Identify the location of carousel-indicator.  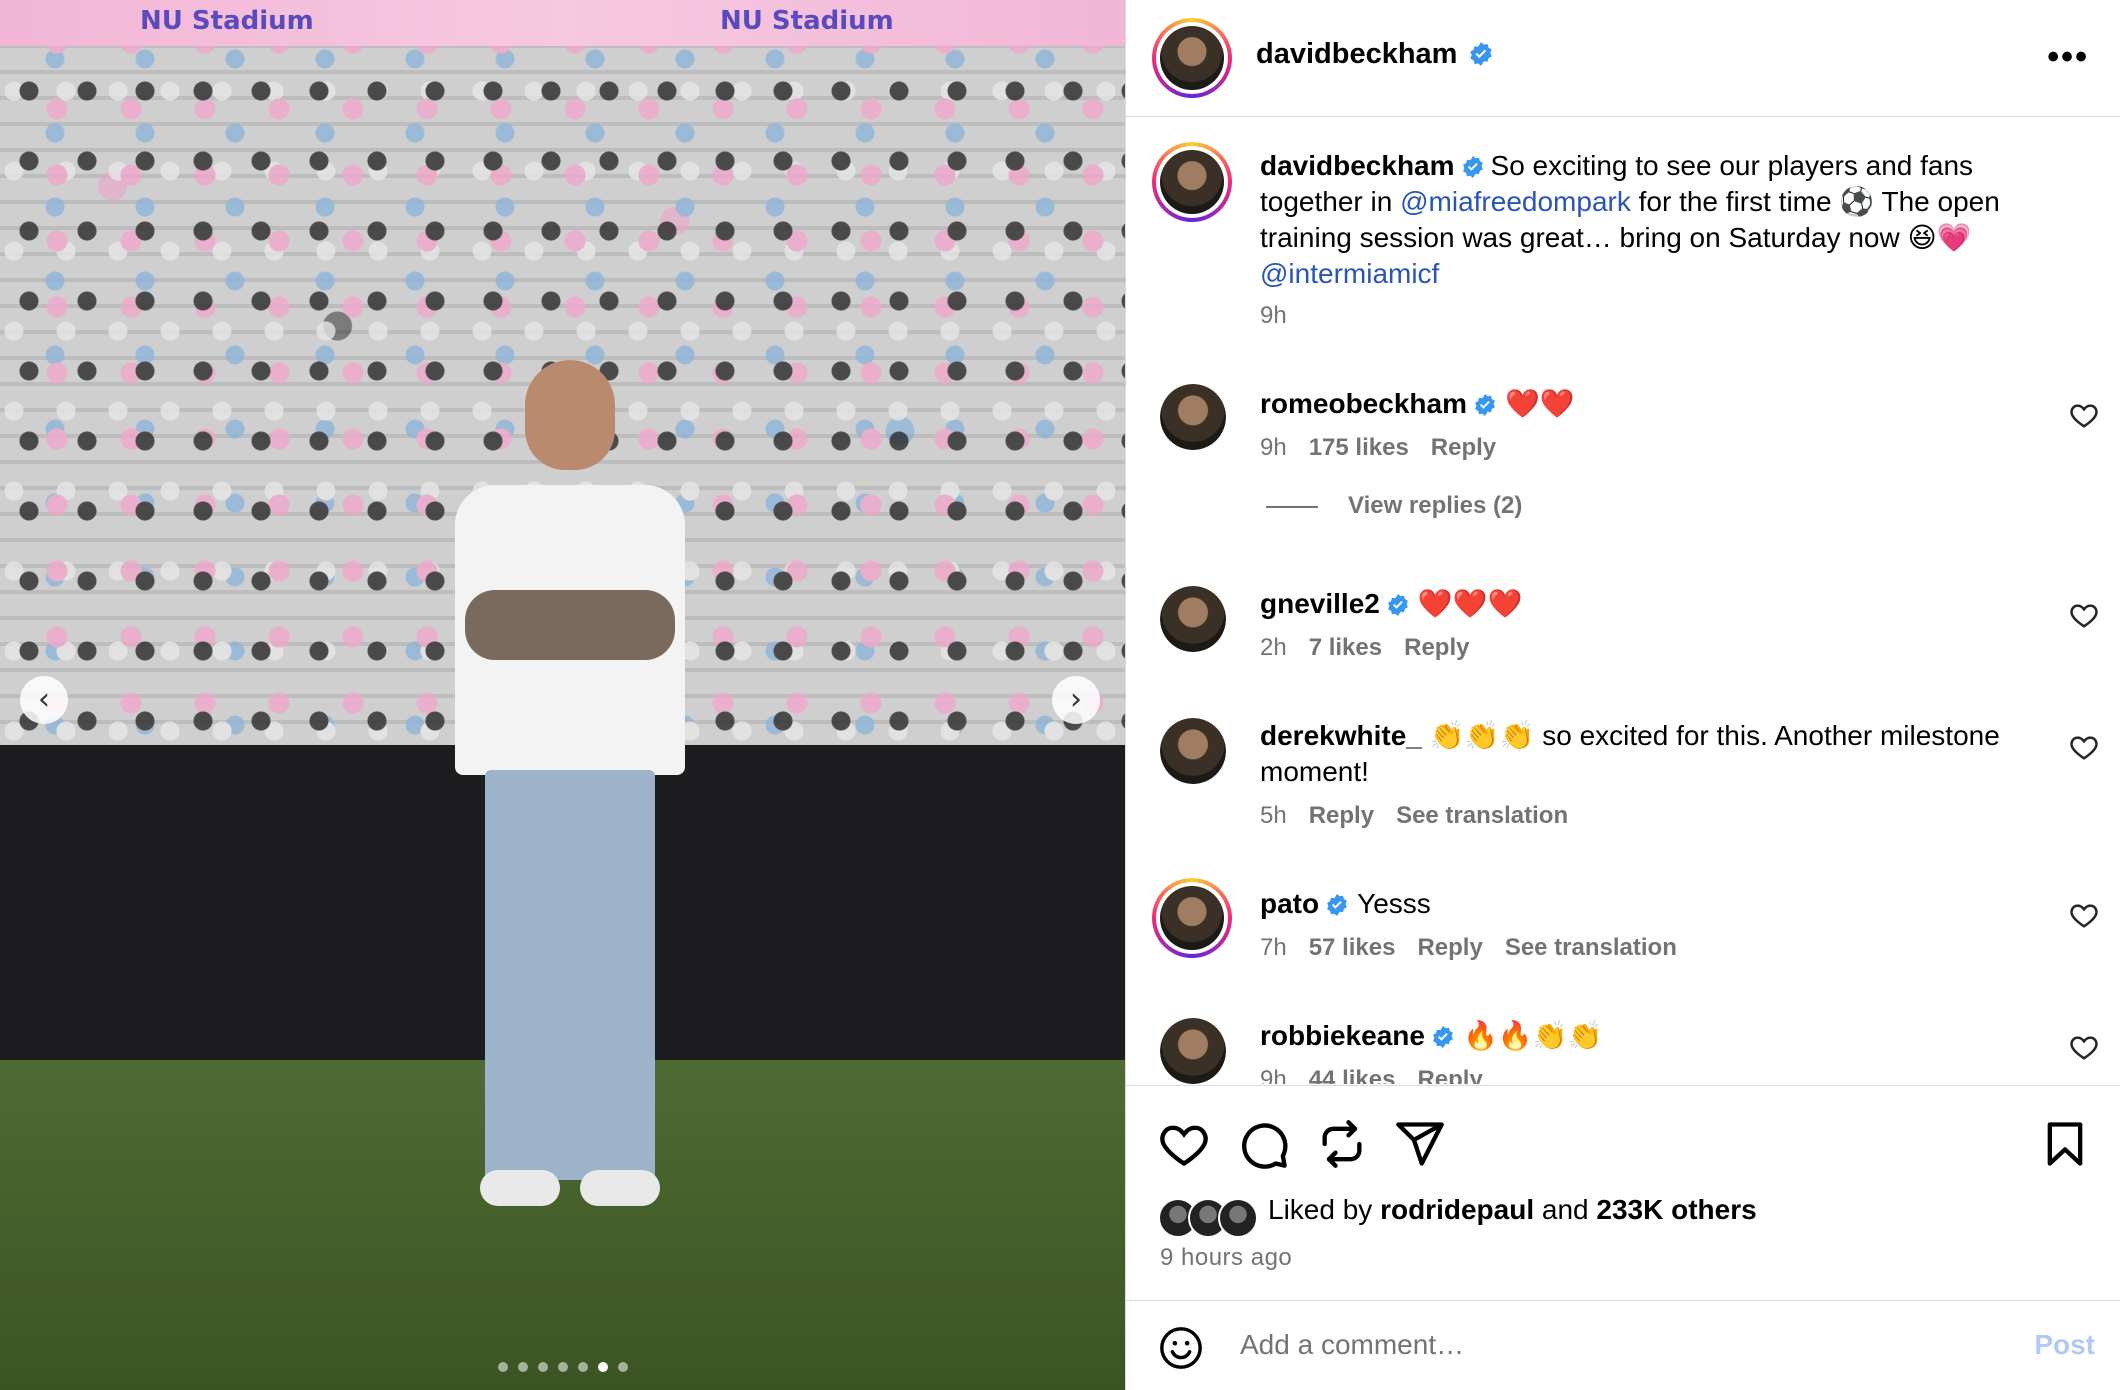
(562, 1367).